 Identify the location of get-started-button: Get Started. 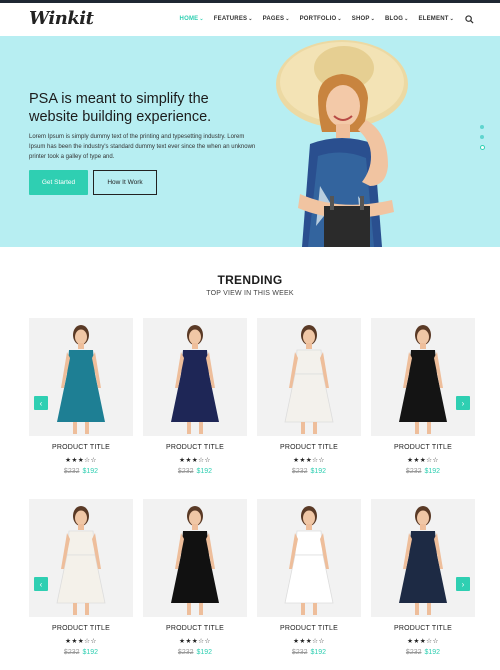
(58, 182).